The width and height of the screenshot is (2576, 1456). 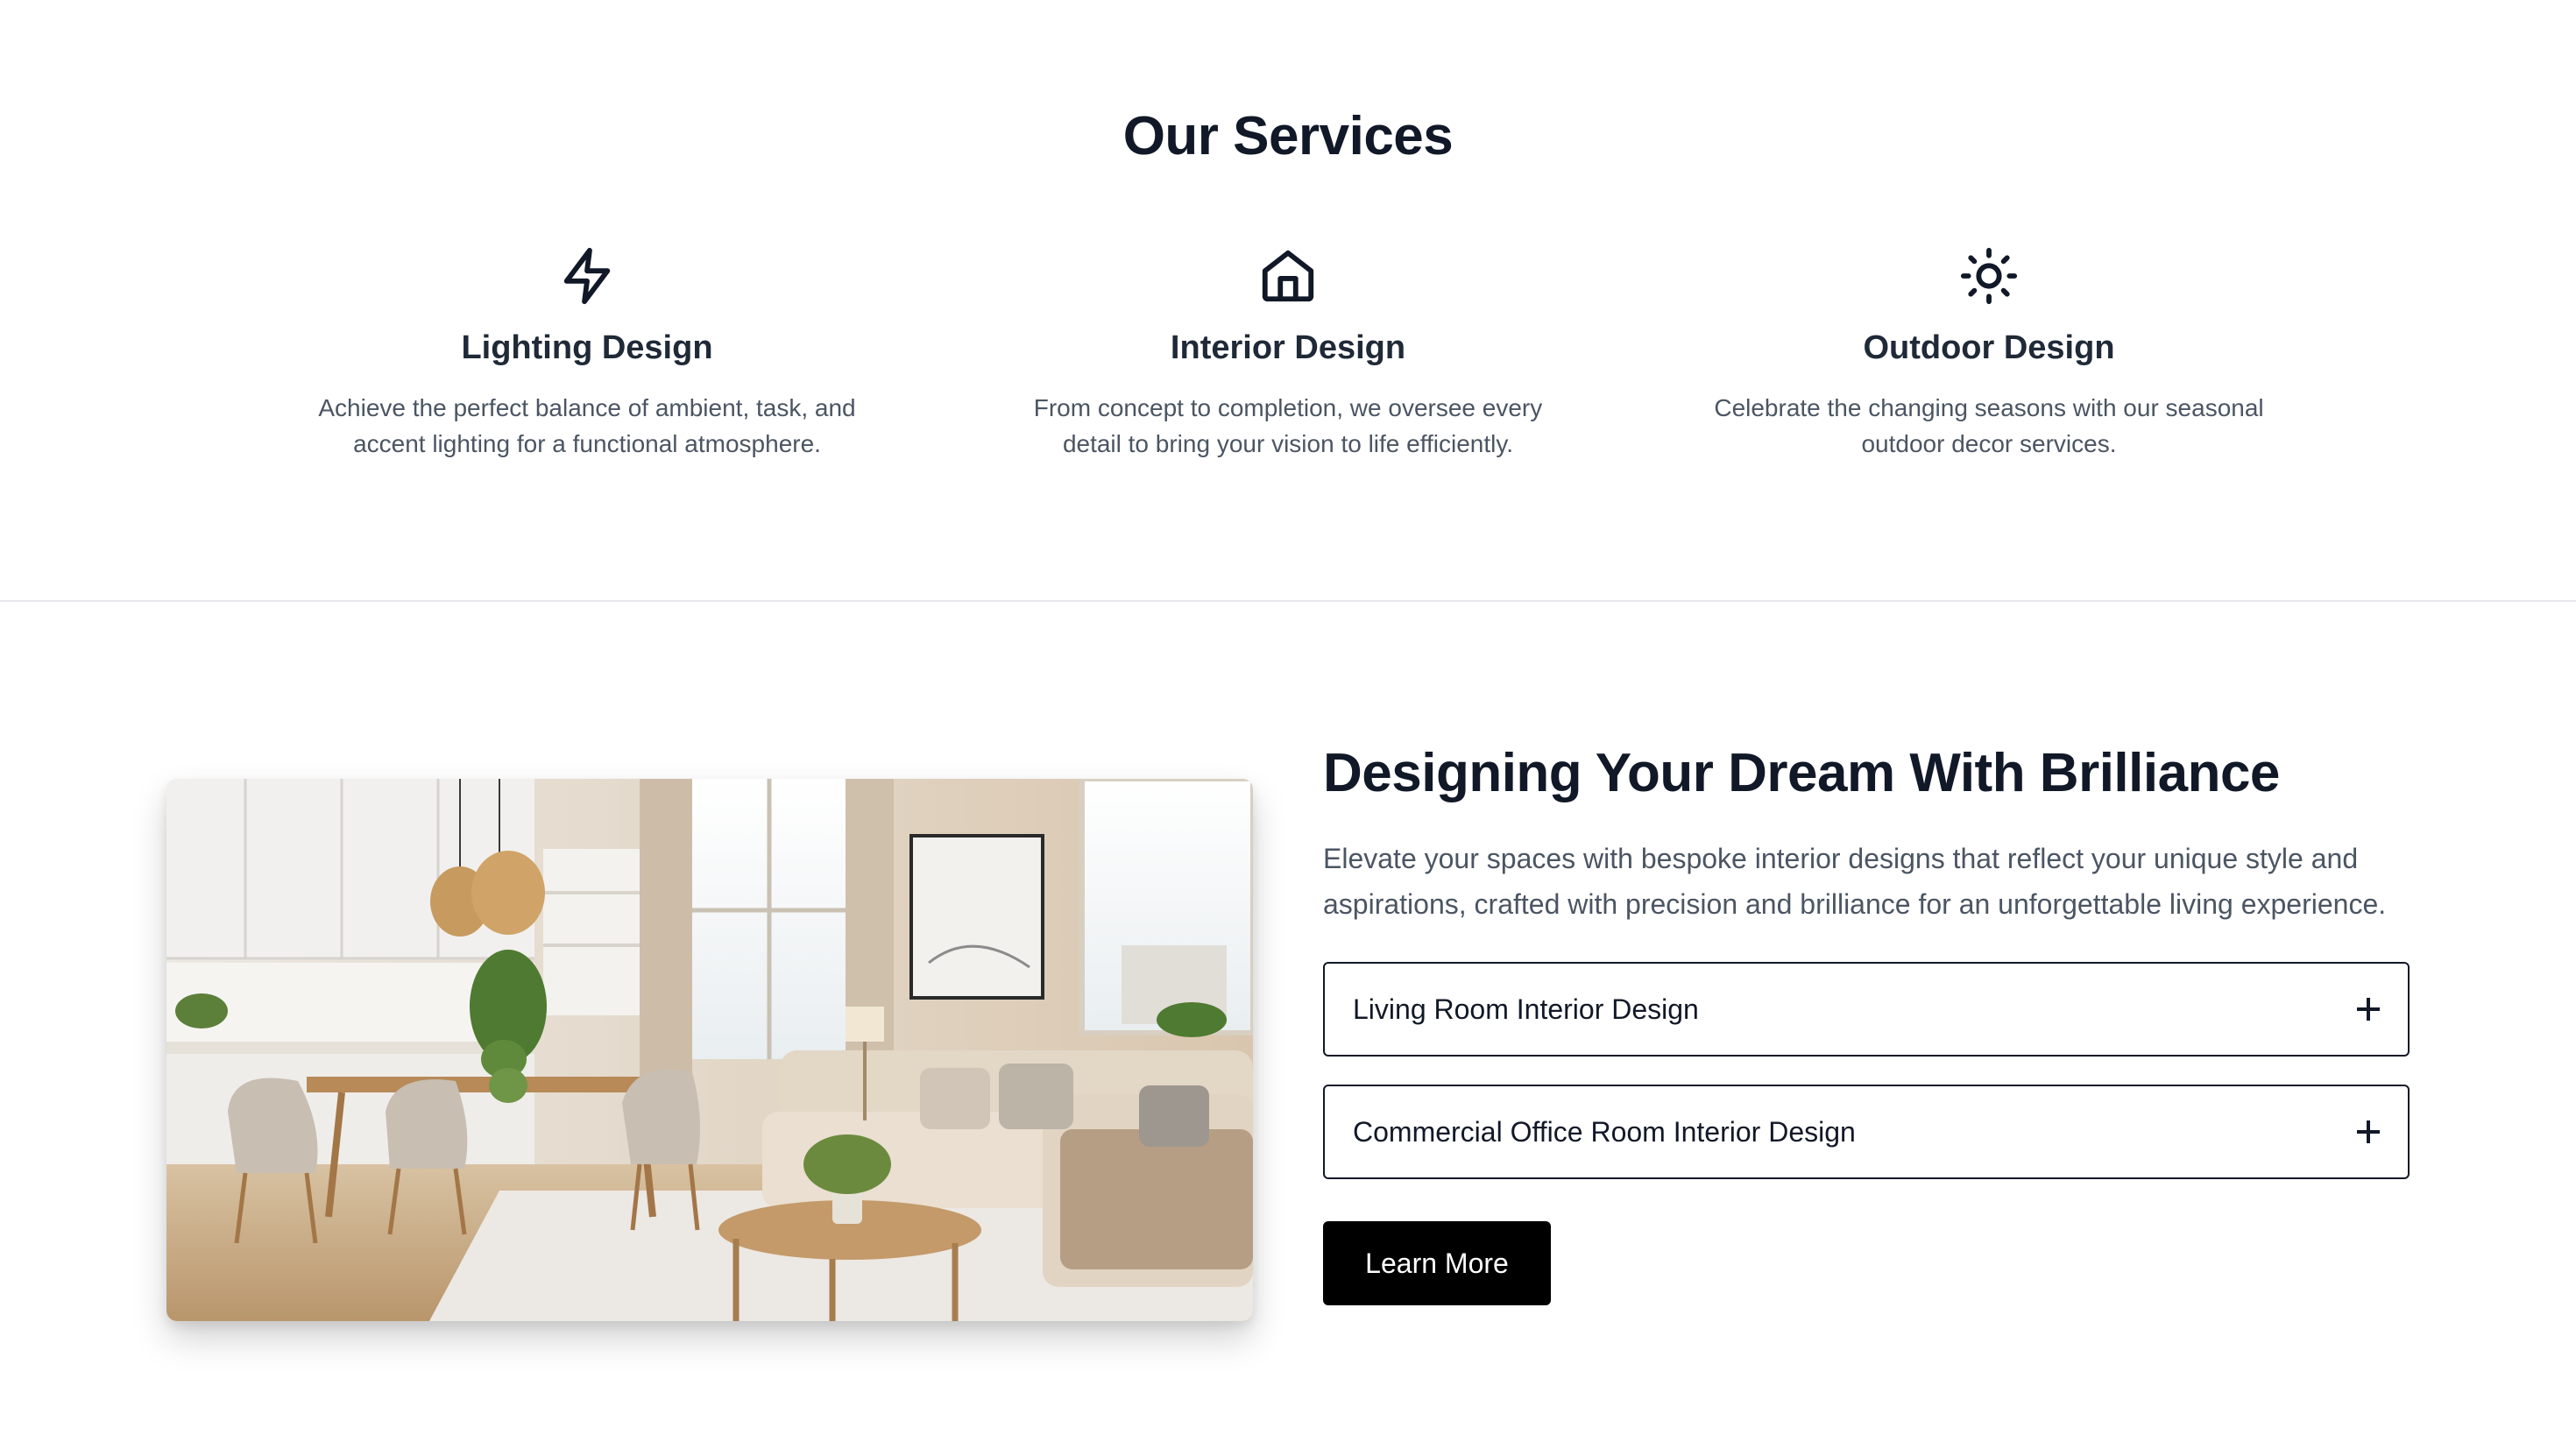 What do you see at coordinates (1288, 276) in the screenshot?
I see `home-icon` at bounding box center [1288, 276].